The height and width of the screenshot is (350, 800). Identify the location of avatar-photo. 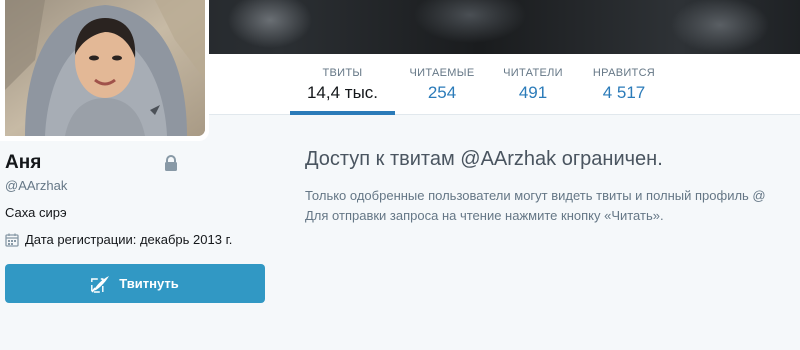
(105, 68).